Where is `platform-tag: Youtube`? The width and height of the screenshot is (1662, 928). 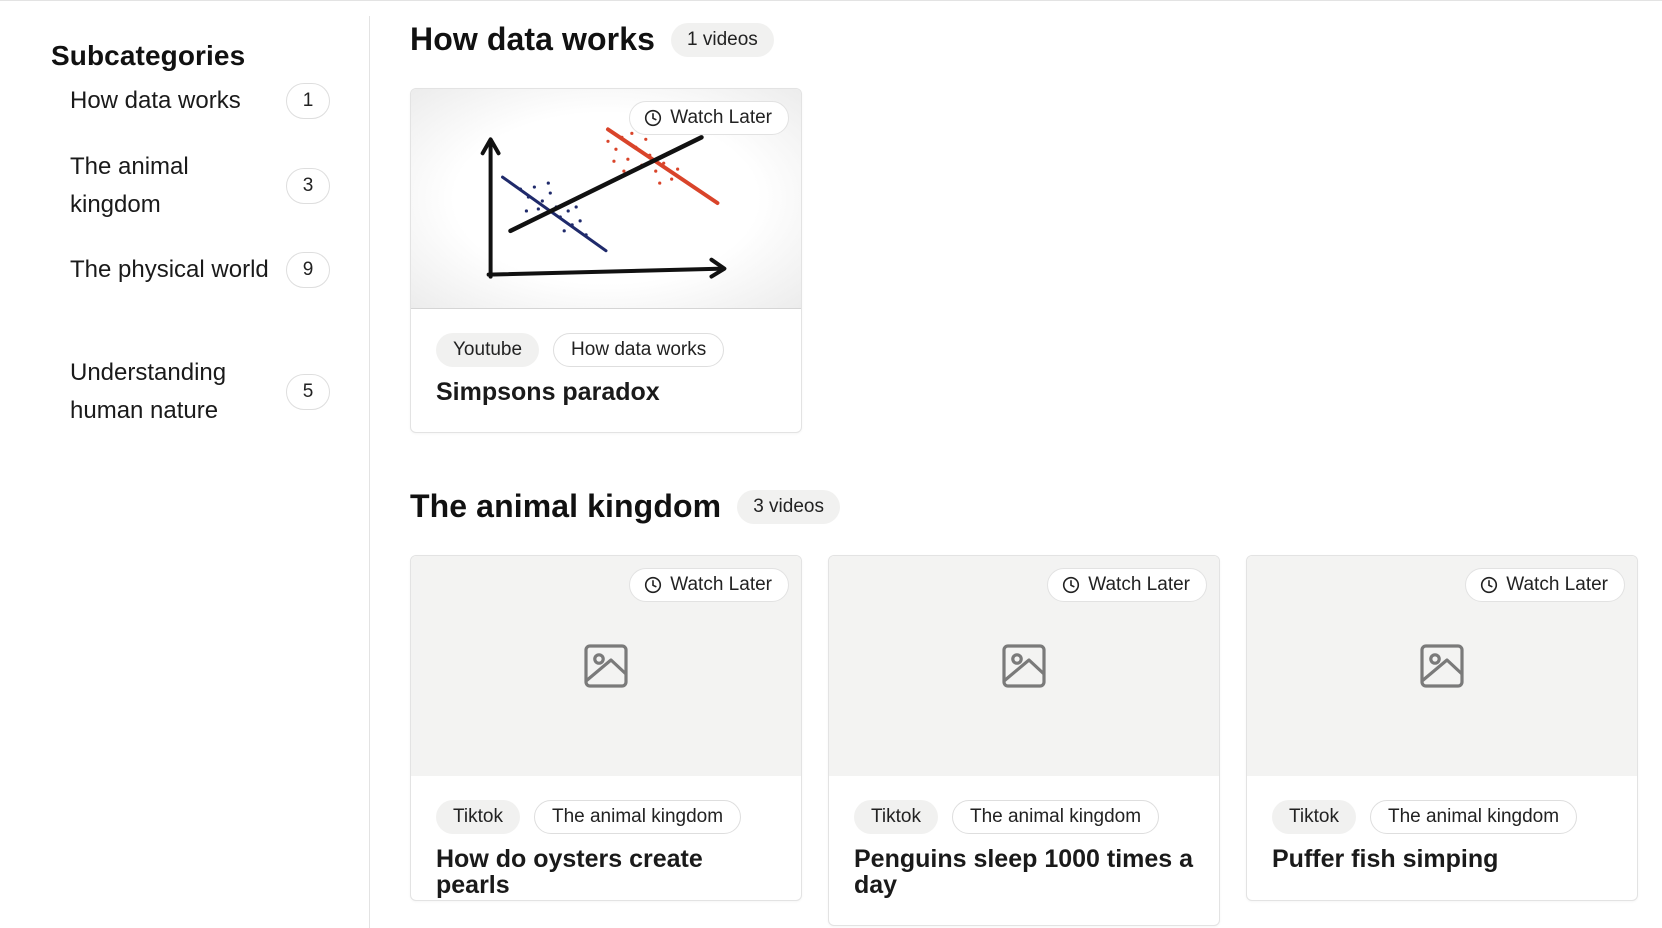 platform-tag: Youtube is located at coordinates (488, 350).